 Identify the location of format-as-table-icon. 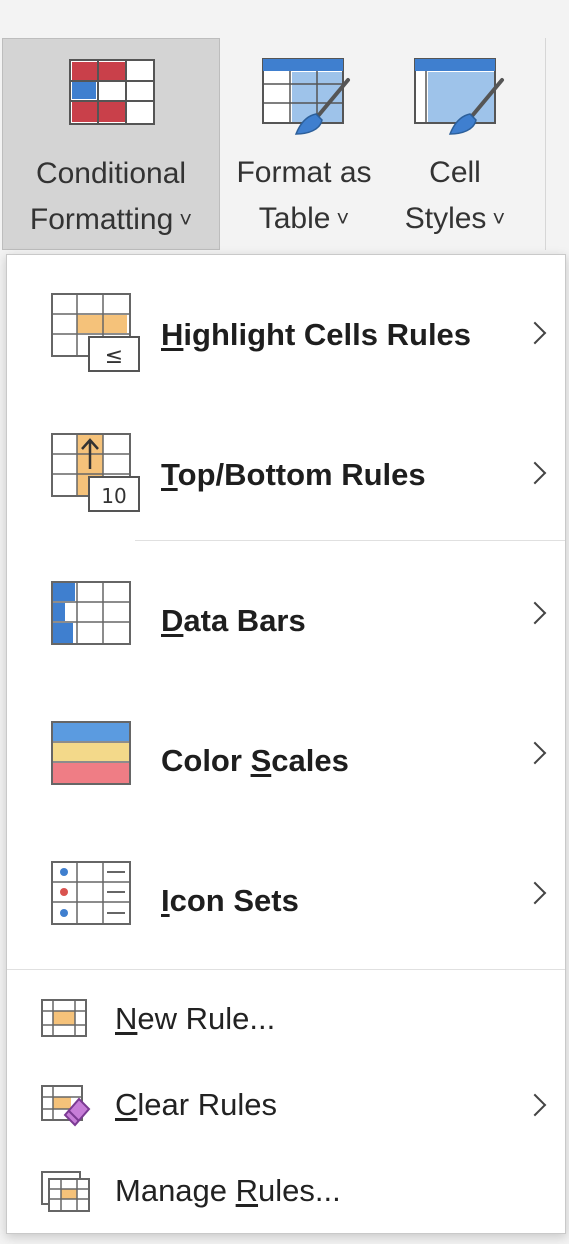
(306, 96).